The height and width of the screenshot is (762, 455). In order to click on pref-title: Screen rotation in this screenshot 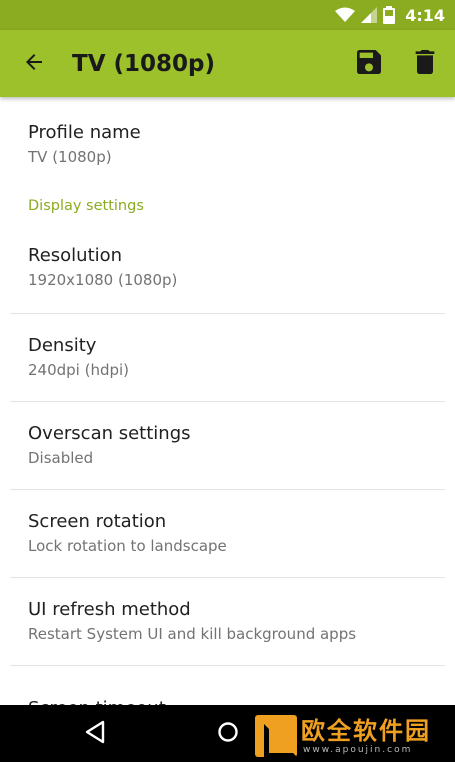, I will do `click(97, 521)`.